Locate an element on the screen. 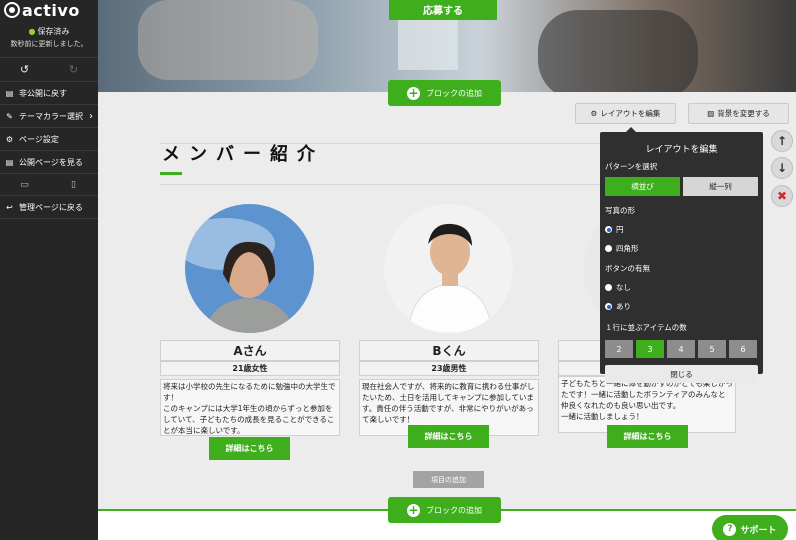  logo: activo is located at coordinates (49, 10).